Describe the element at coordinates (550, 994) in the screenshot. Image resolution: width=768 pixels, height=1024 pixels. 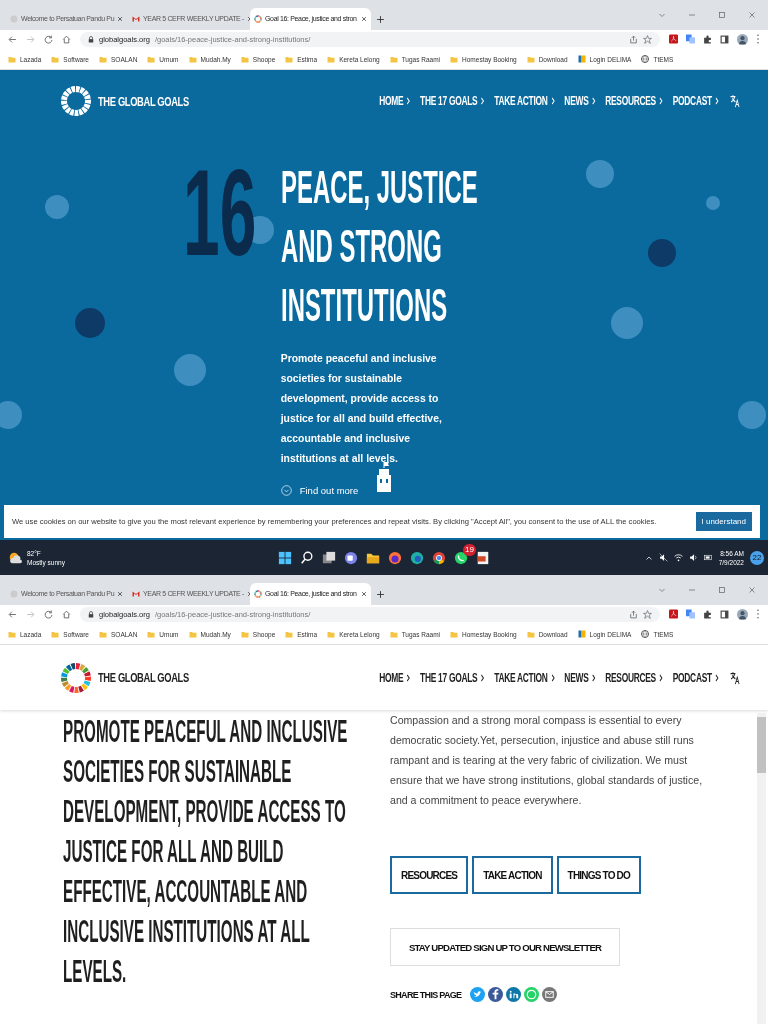
I see `email-icon` at that location.